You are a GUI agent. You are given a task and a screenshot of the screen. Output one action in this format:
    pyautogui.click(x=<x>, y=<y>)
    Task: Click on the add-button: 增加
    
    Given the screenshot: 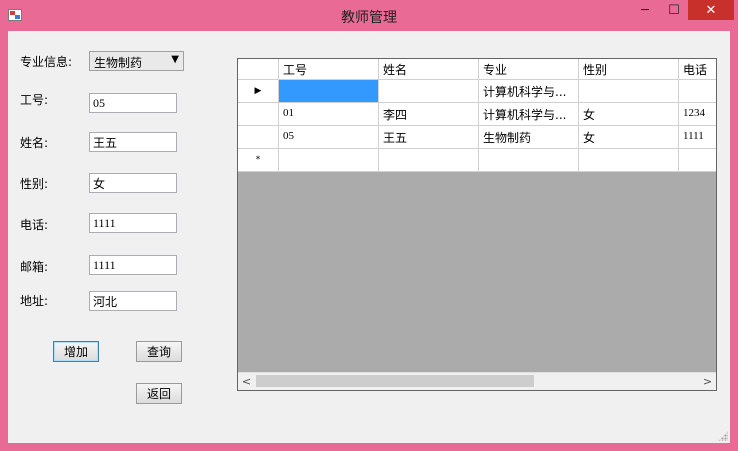 What is the action you would take?
    pyautogui.click(x=76, y=351)
    